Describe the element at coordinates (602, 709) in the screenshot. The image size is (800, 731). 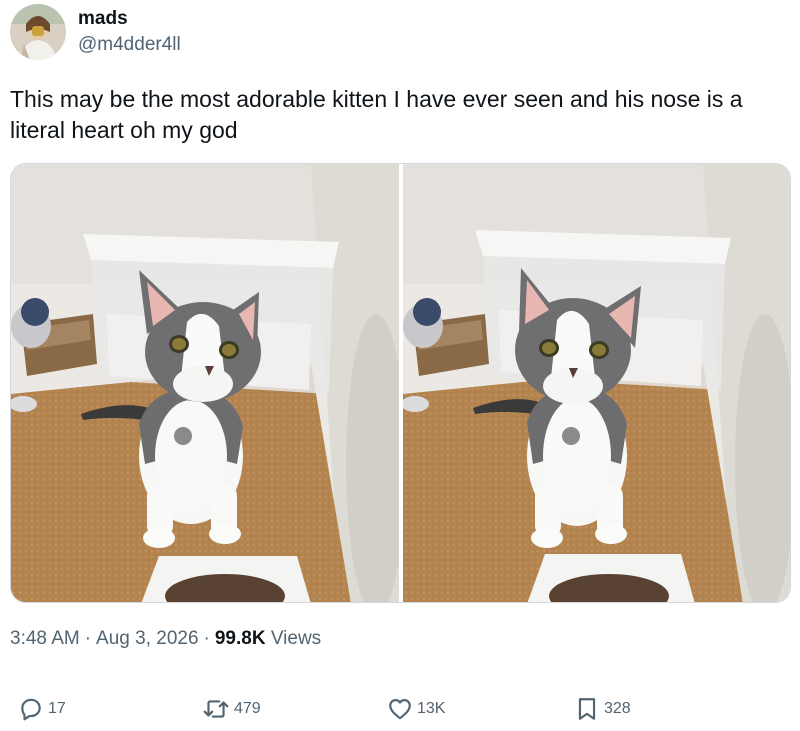
I see `bookmark-button: 328` at that location.